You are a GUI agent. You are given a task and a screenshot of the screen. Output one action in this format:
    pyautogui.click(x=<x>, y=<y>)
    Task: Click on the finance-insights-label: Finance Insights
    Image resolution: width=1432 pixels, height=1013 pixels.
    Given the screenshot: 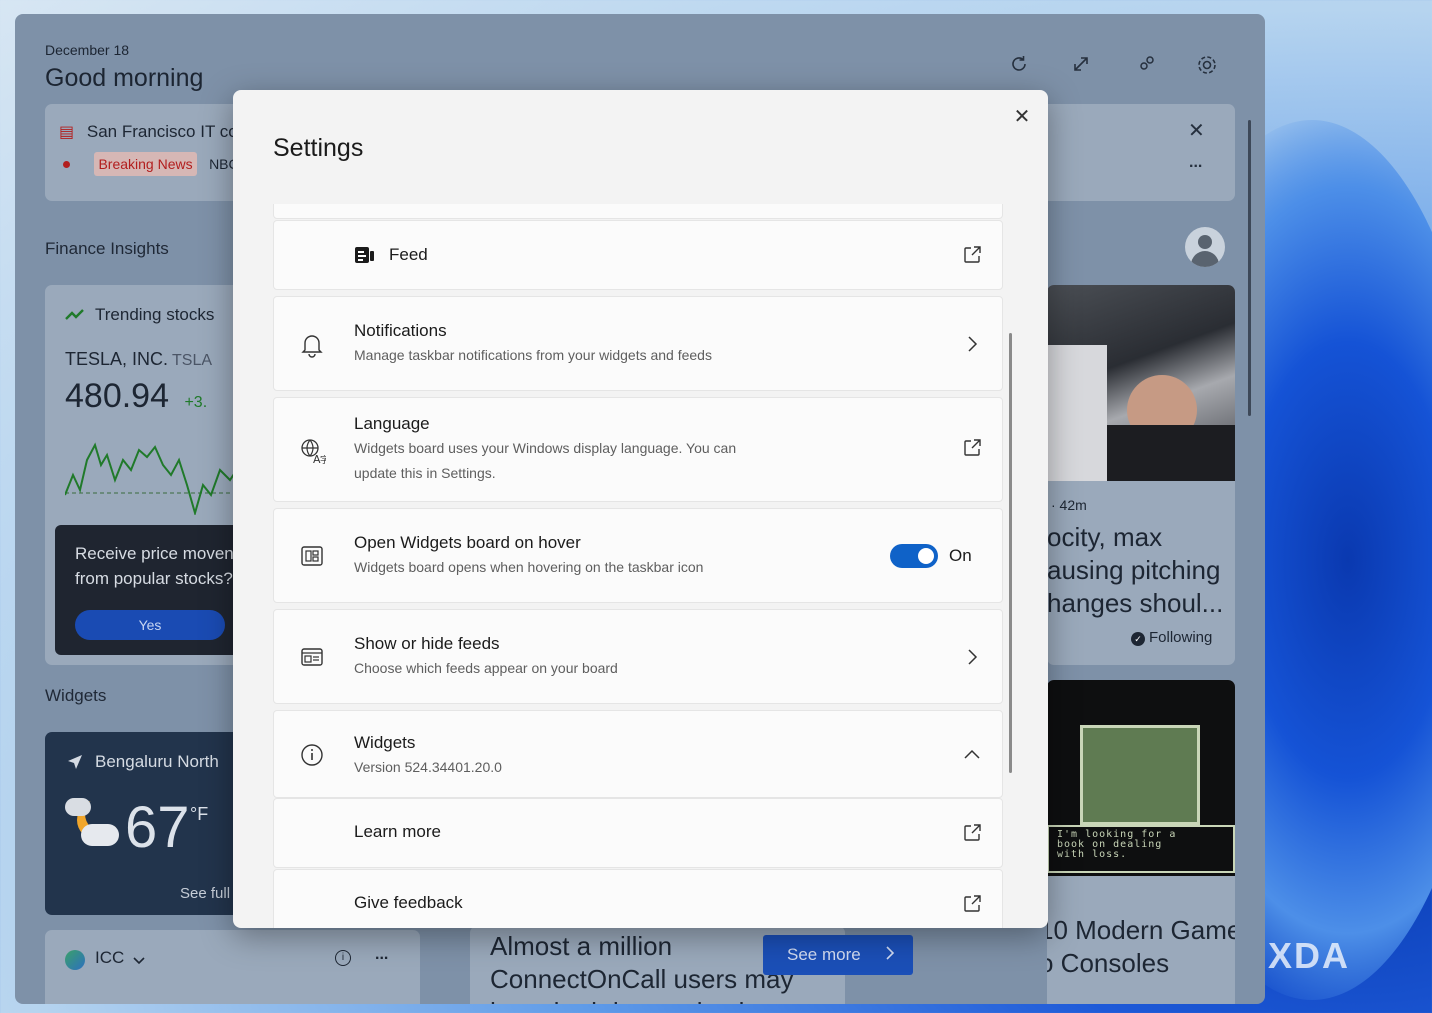 What is the action you would take?
    pyautogui.click(x=107, y=248)
    